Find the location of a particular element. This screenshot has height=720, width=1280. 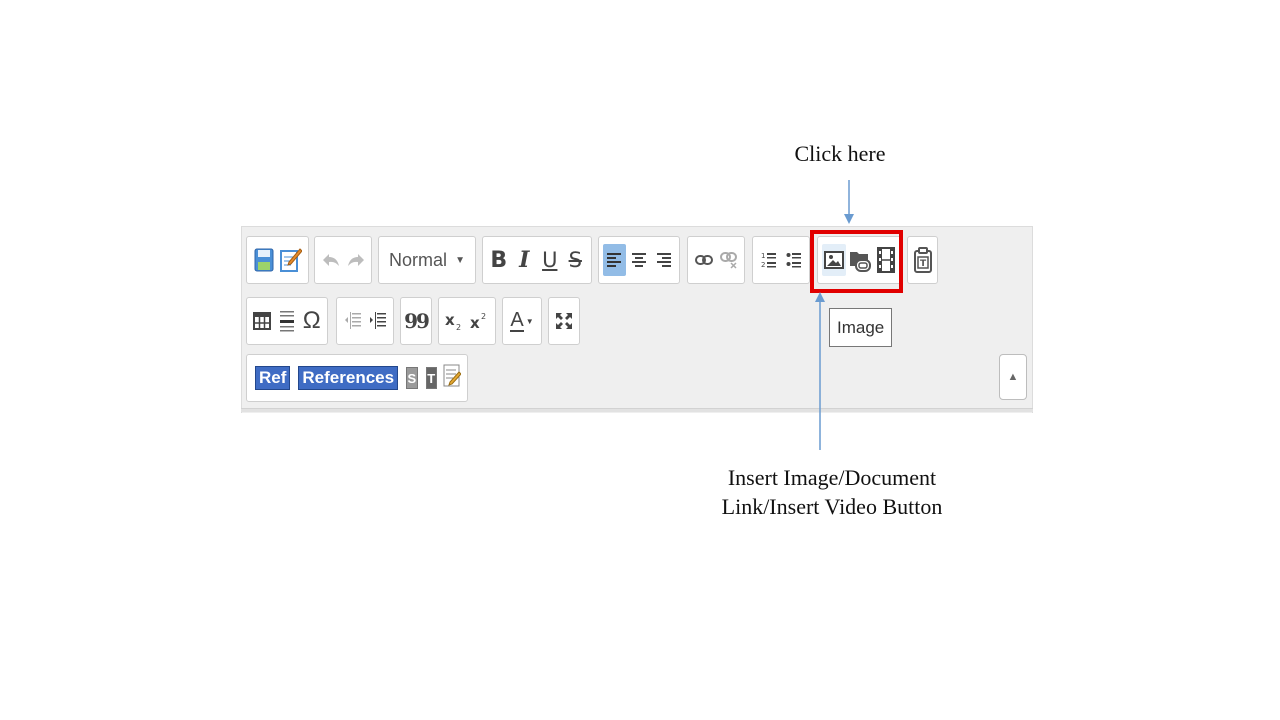

bulleted-list-icon is located at coordinates (793, 260).